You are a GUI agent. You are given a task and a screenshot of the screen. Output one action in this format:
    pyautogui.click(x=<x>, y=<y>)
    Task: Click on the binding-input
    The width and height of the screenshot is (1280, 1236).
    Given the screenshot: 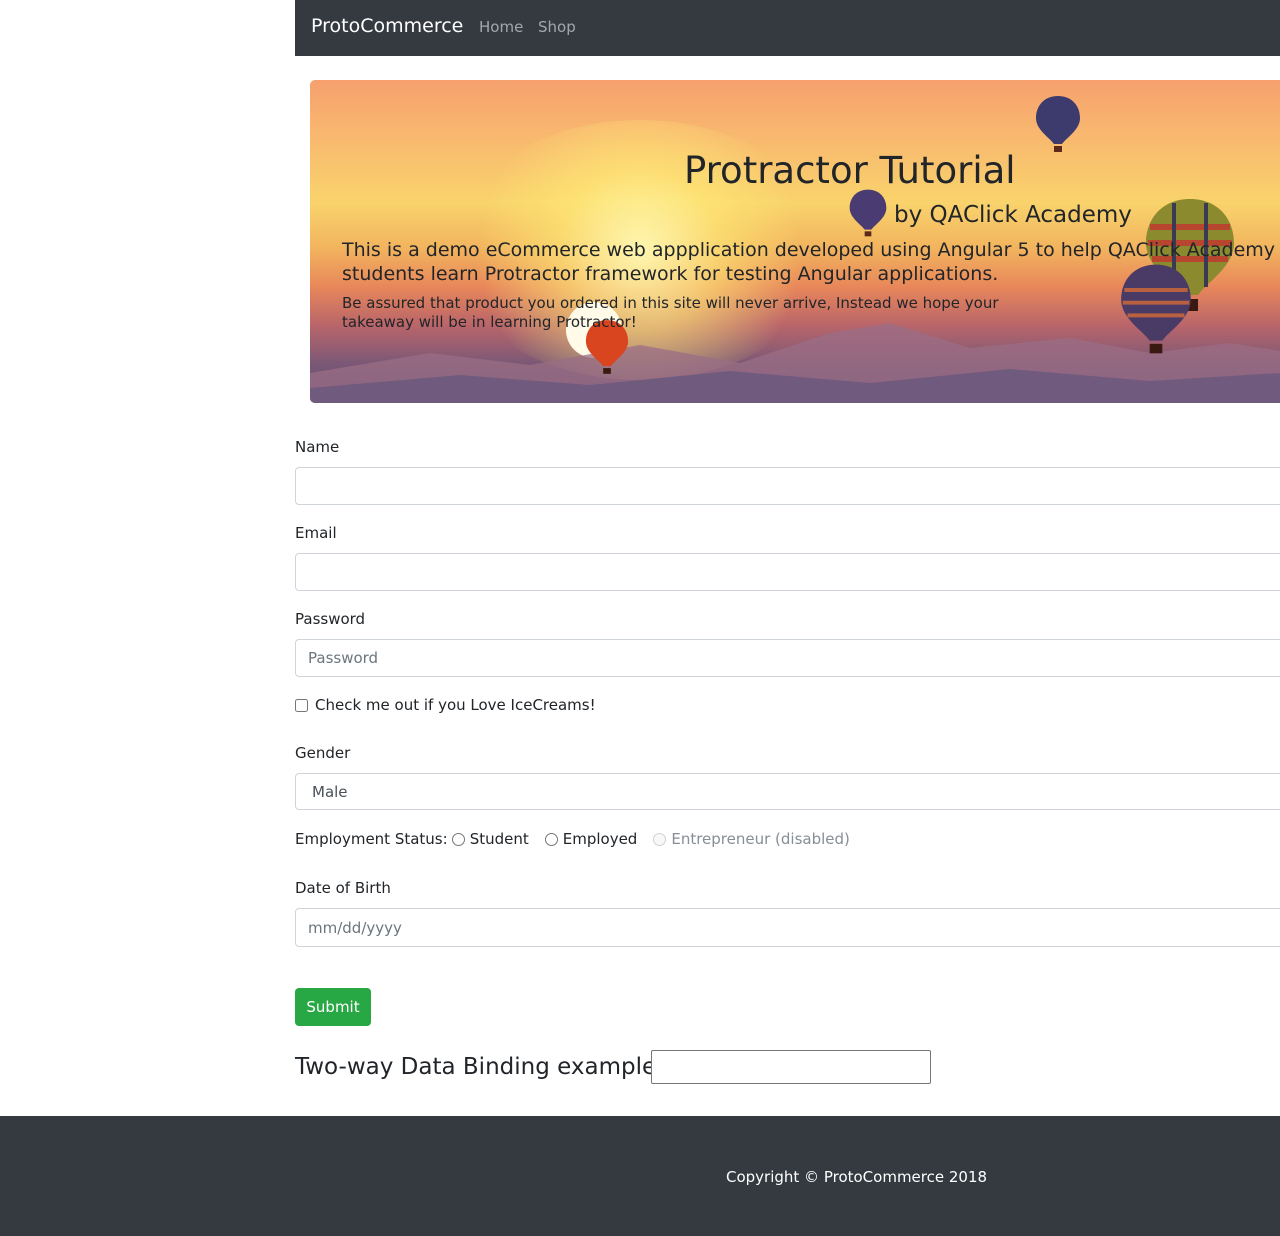 What is the action you would take?
    pyautogui.click(x=791, y=1067)
    